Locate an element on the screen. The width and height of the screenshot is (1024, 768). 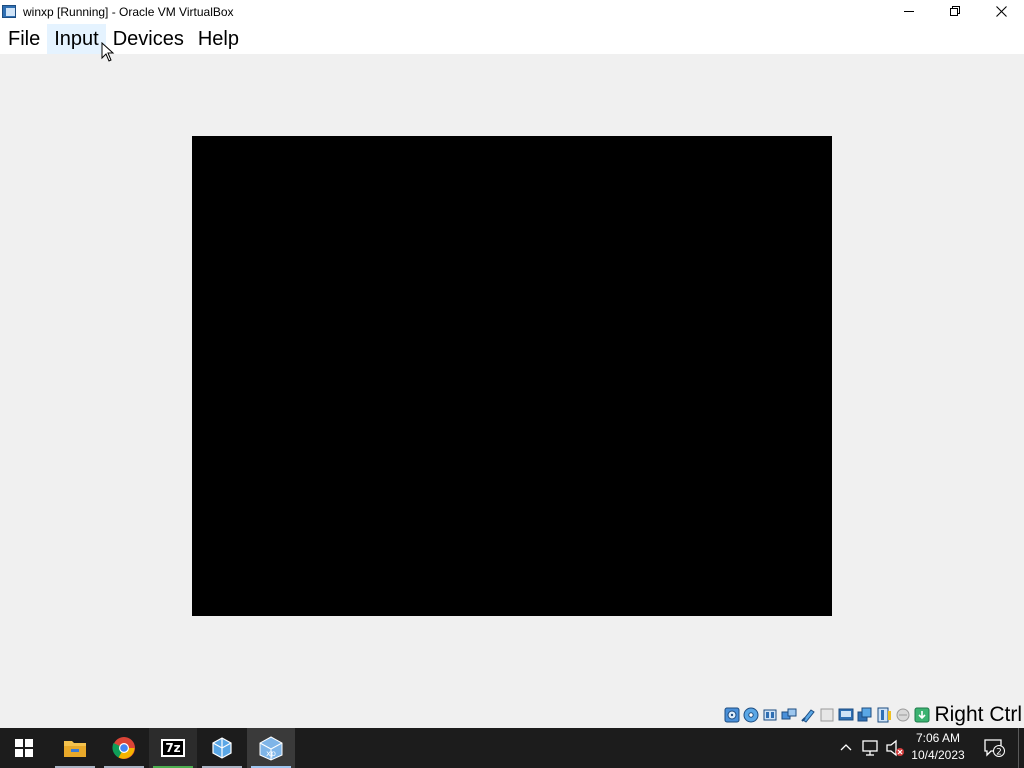
audio-icon is located at coordinates (770, 715).